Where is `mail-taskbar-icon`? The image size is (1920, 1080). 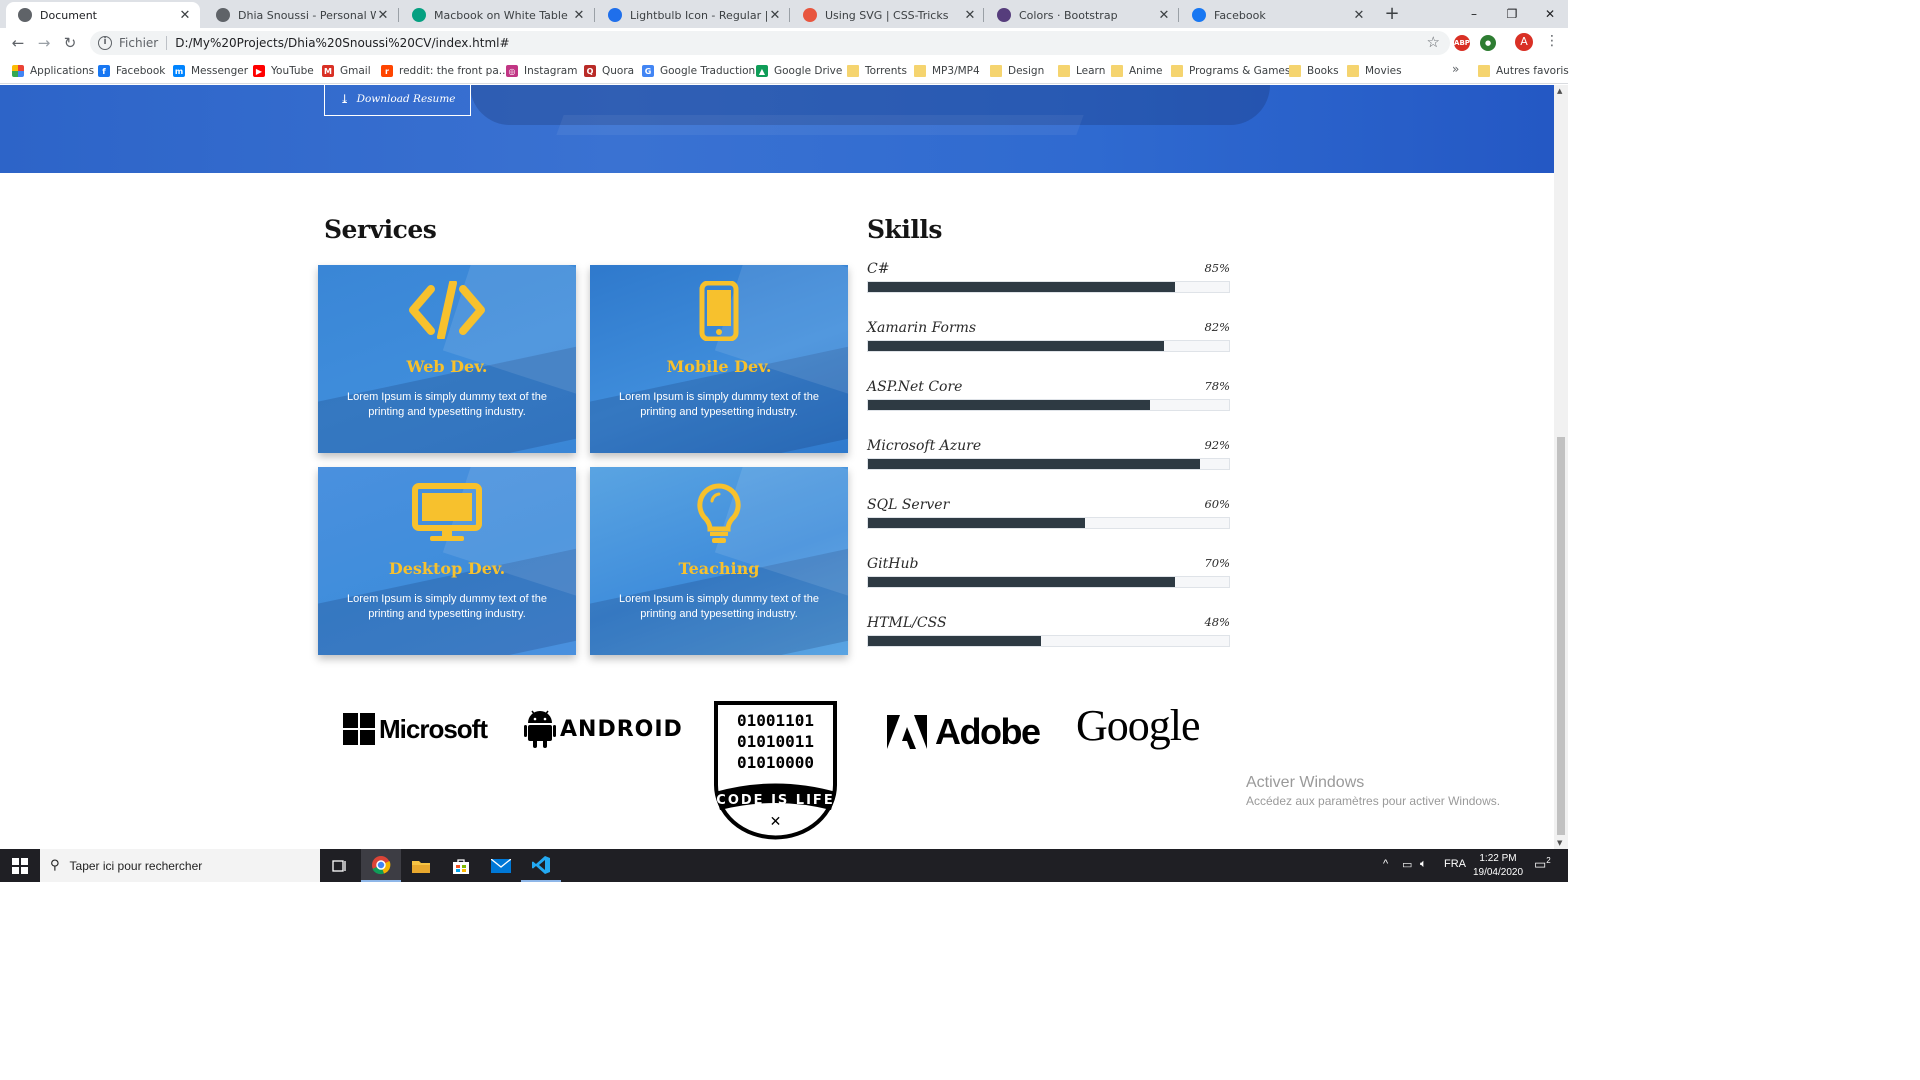
mail-taskbar-icon is located at coordinates (501, 865).